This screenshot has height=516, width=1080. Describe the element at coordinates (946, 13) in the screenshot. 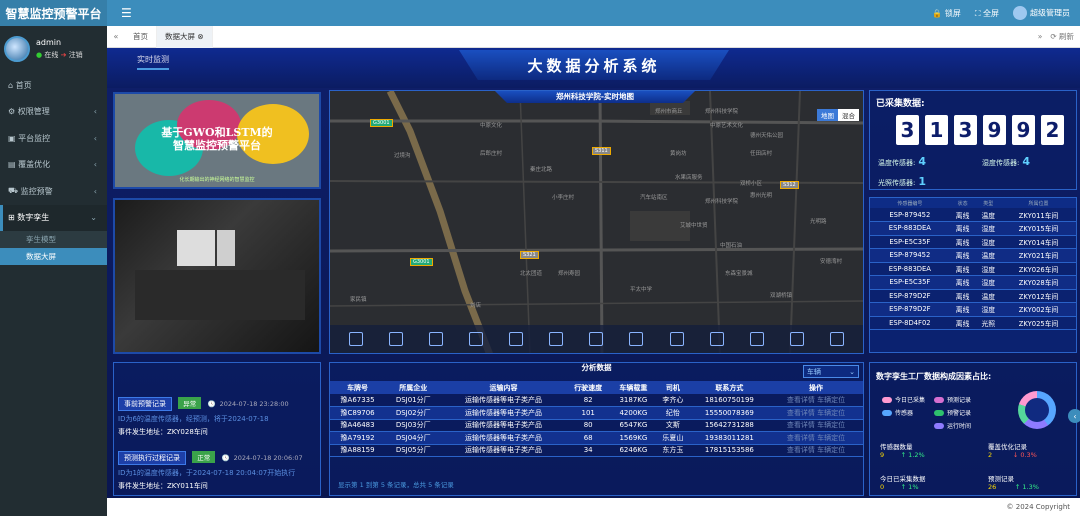

I see `lock-screen-button: 🔒 锁屏` at that location.